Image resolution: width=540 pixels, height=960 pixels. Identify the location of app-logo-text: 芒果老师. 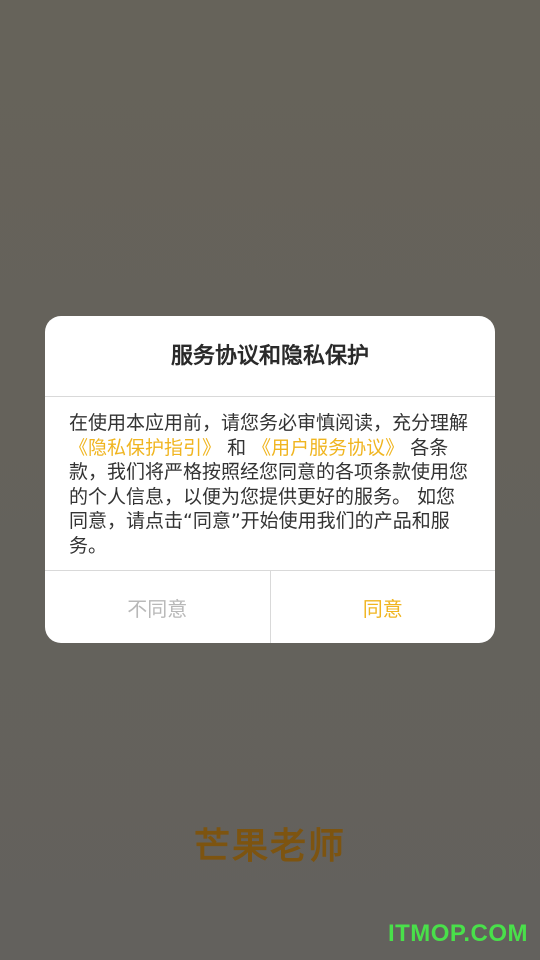
(269, 846).